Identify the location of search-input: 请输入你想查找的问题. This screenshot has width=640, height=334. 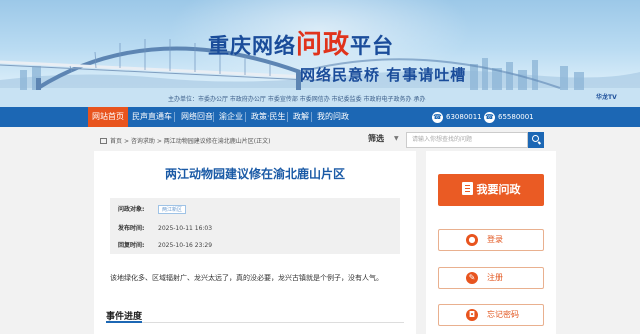
(467, 140).